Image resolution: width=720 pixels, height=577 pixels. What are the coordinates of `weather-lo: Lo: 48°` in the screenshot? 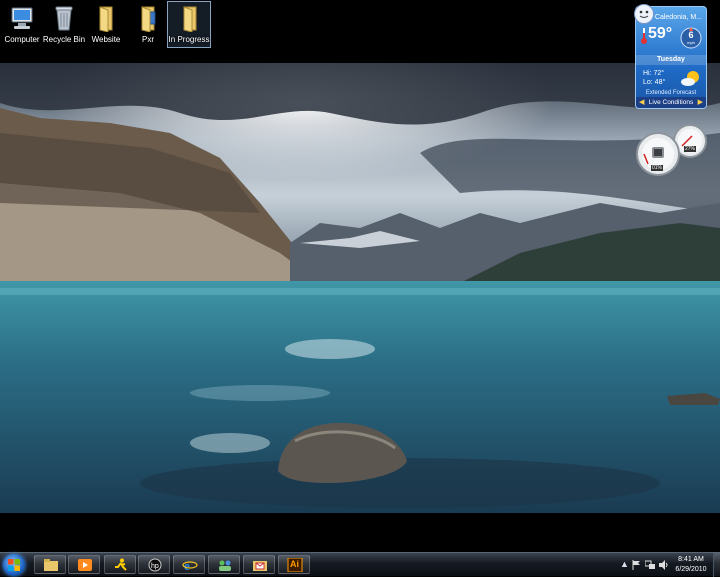 It's located at (654, 82).